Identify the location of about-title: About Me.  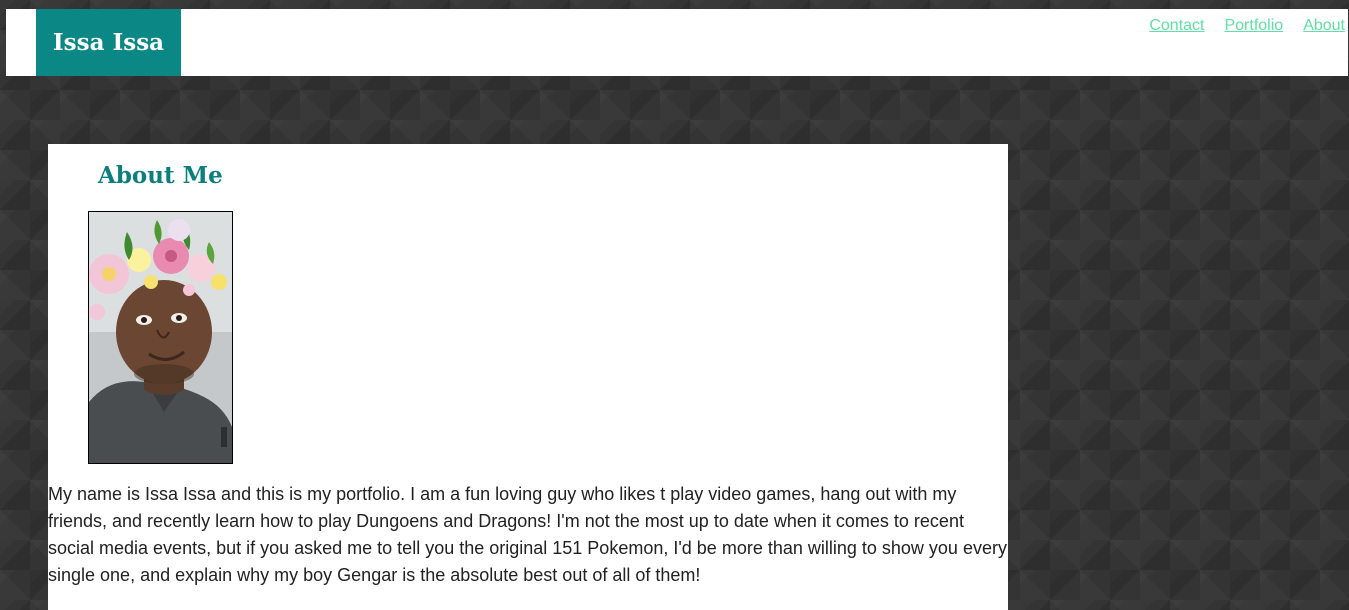
(160, 175).